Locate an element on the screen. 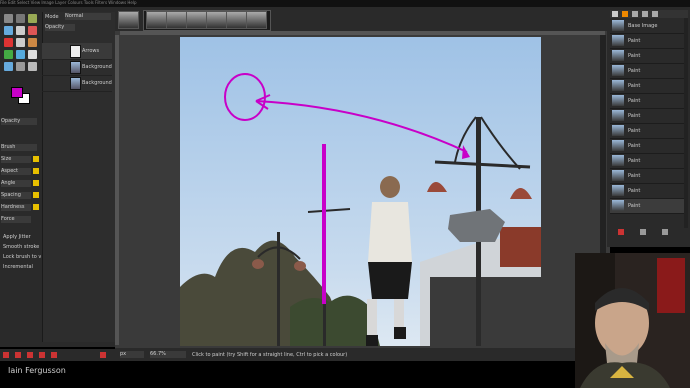 Image resolution: width=690 pixels, height=388 pixels. checkbox-option: Incremental is located at coordinates (22, 267).